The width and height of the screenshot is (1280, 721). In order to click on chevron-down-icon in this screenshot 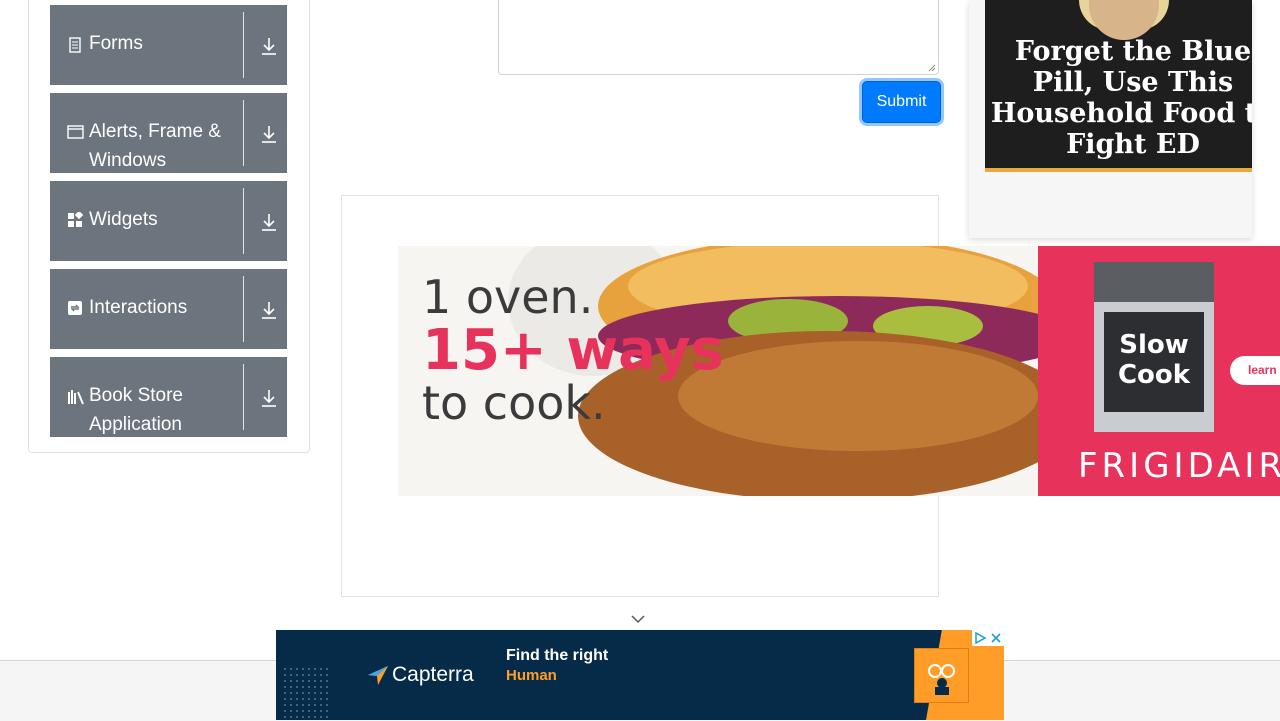, I will do `click(638, 619)`.